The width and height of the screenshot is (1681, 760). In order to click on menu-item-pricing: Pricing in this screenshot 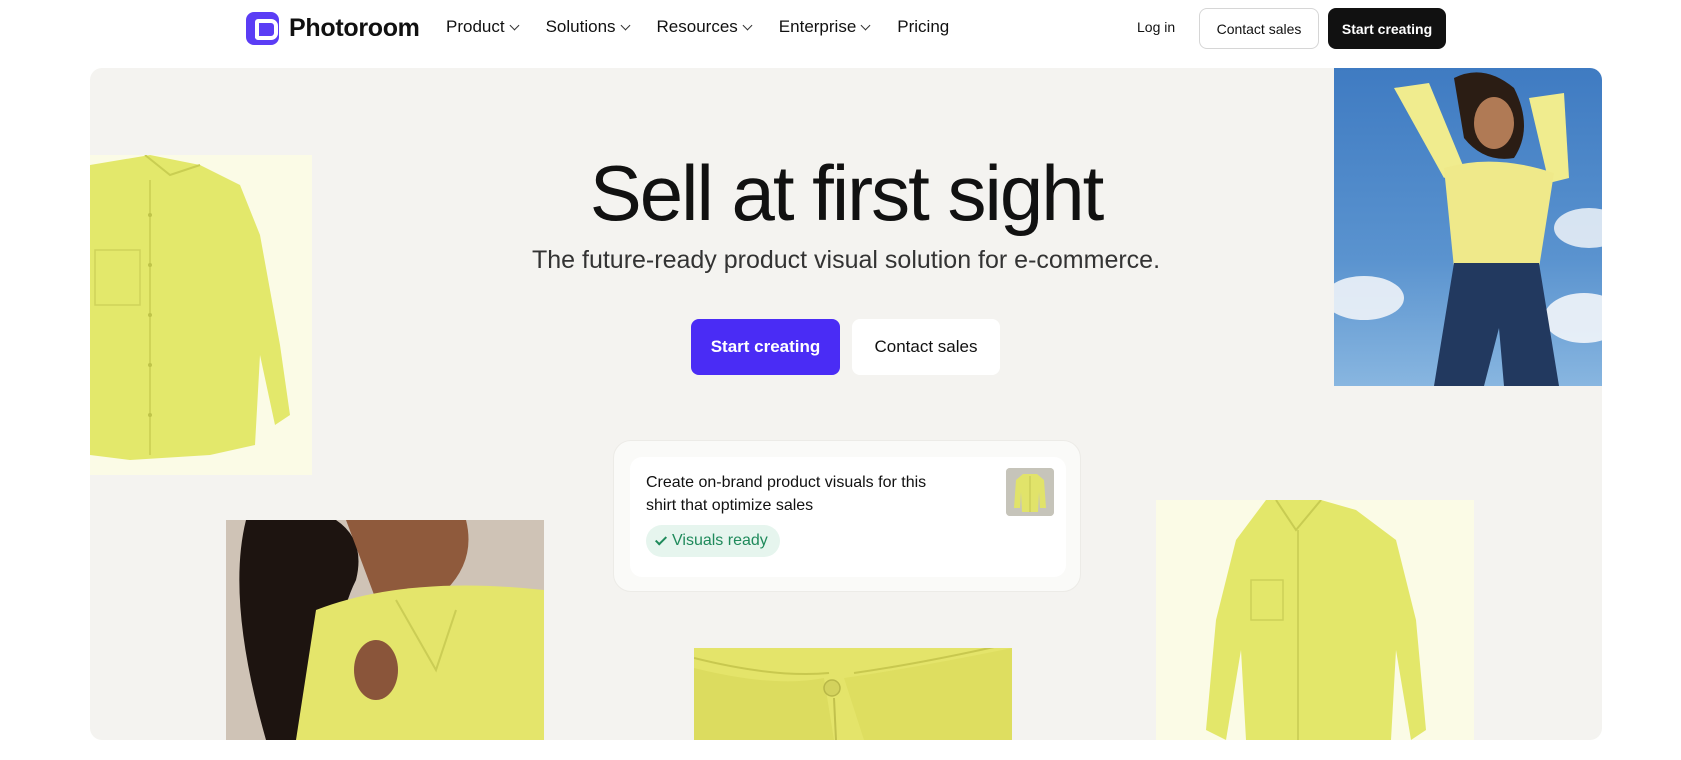, I will do `click(923, 27)`.